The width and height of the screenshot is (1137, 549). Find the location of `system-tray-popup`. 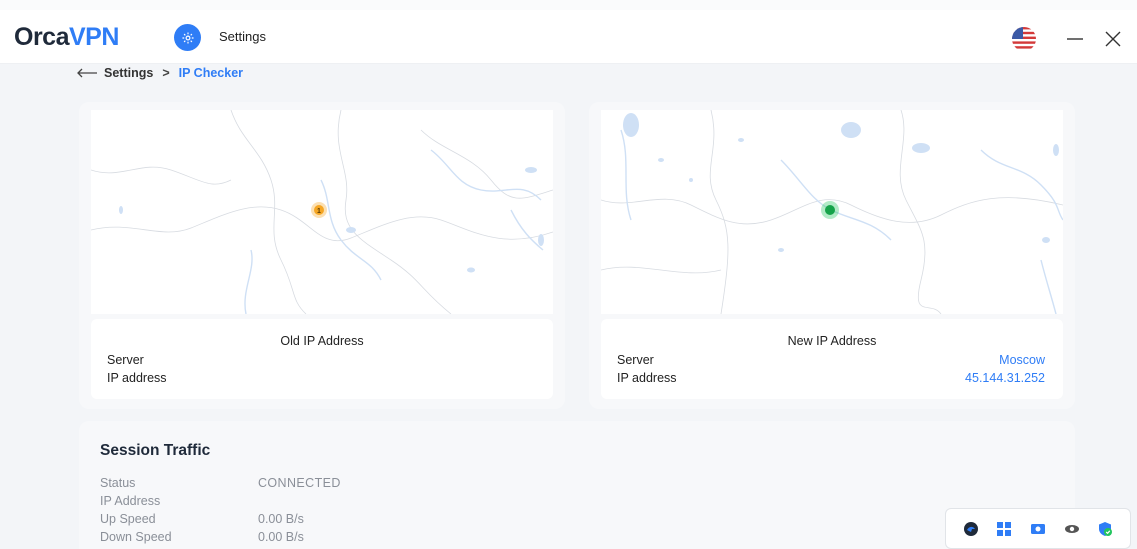

system-tray-popup is located at coordinates (1038, 528).